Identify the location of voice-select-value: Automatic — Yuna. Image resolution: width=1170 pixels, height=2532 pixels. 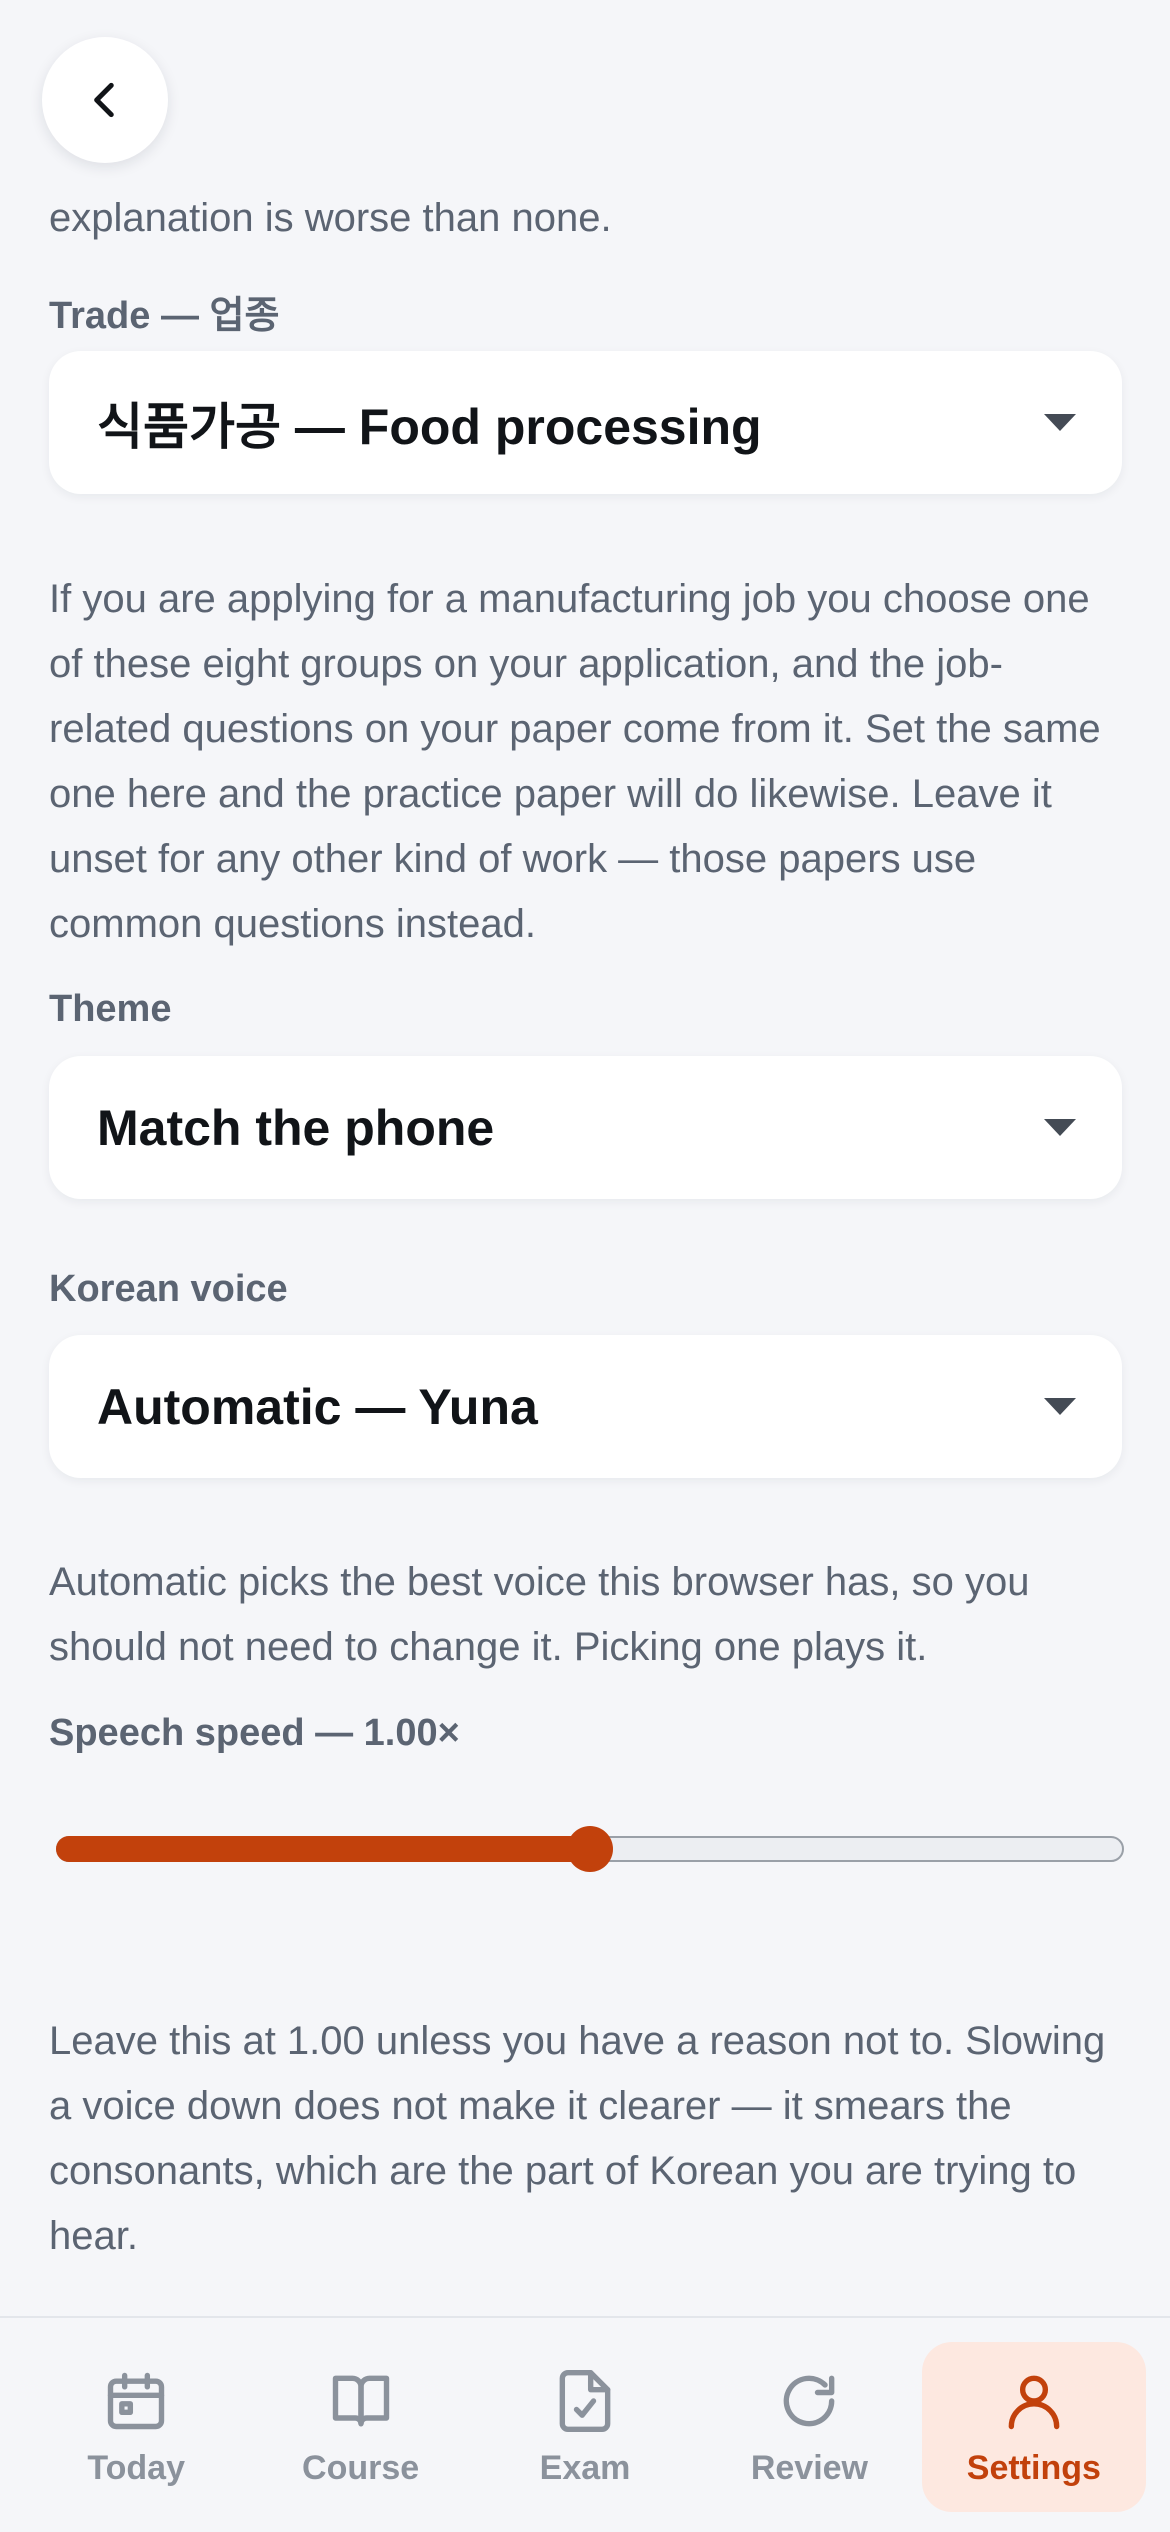
(317, 1406).